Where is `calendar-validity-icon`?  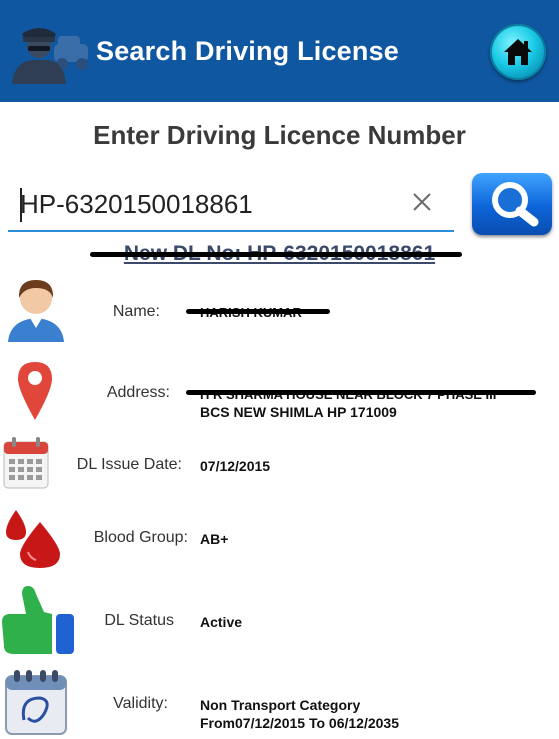 calendar-validity-icon is located at coordinates (36, 702).